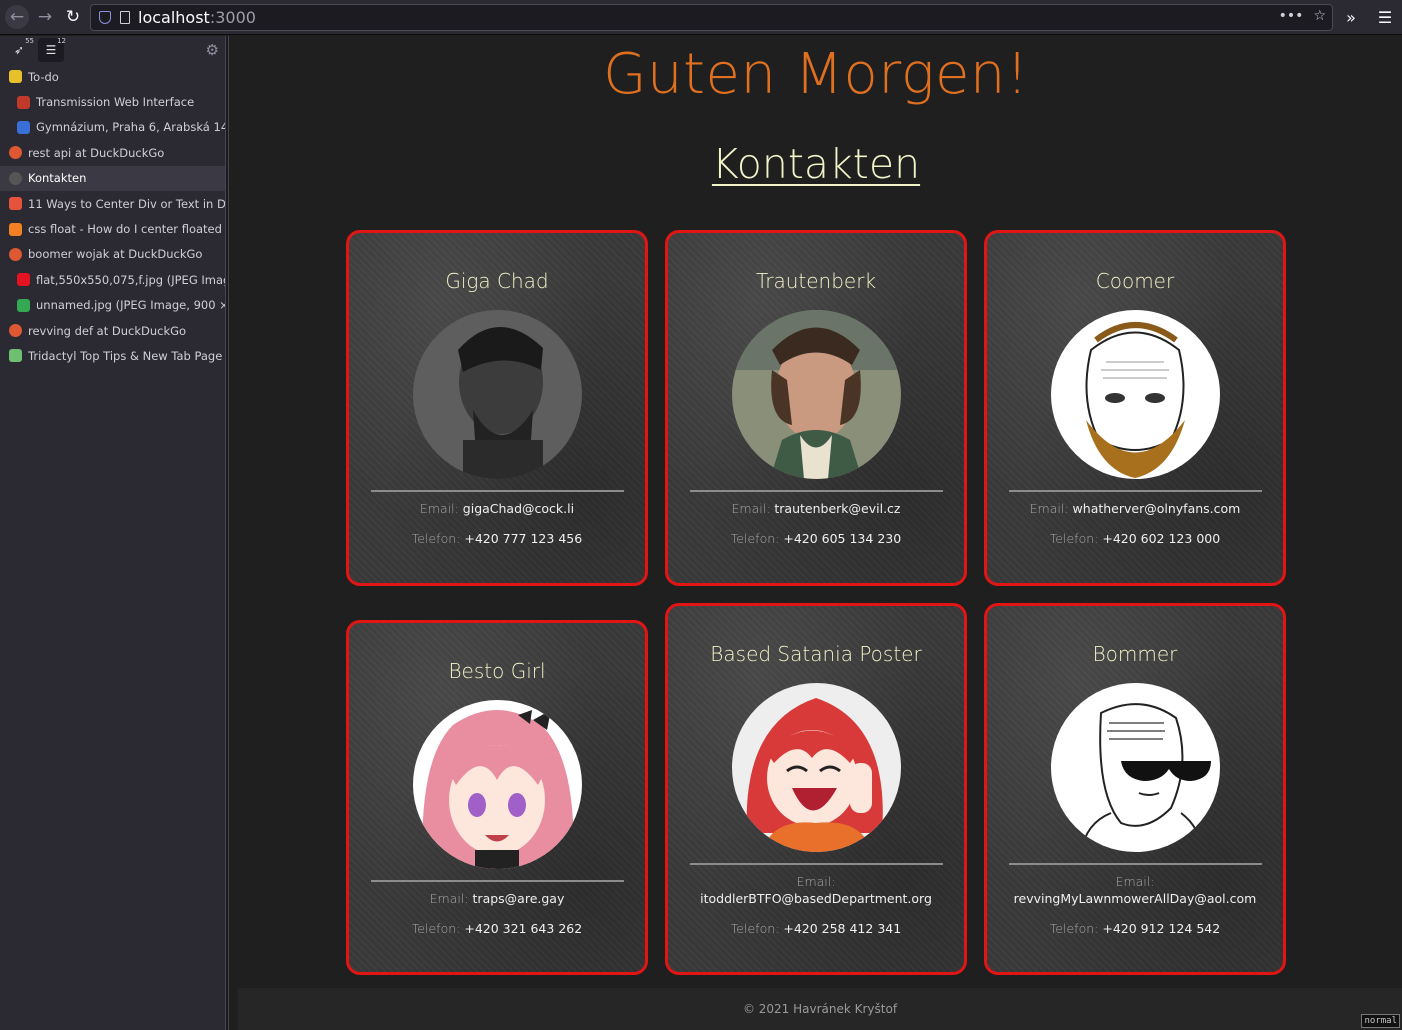 The image size is (1402, 1030). What do you see at coordinates (112, 76) in the screenshot?
I see `sidebar-tab-item: To-do` at bounding box center [112, 76].